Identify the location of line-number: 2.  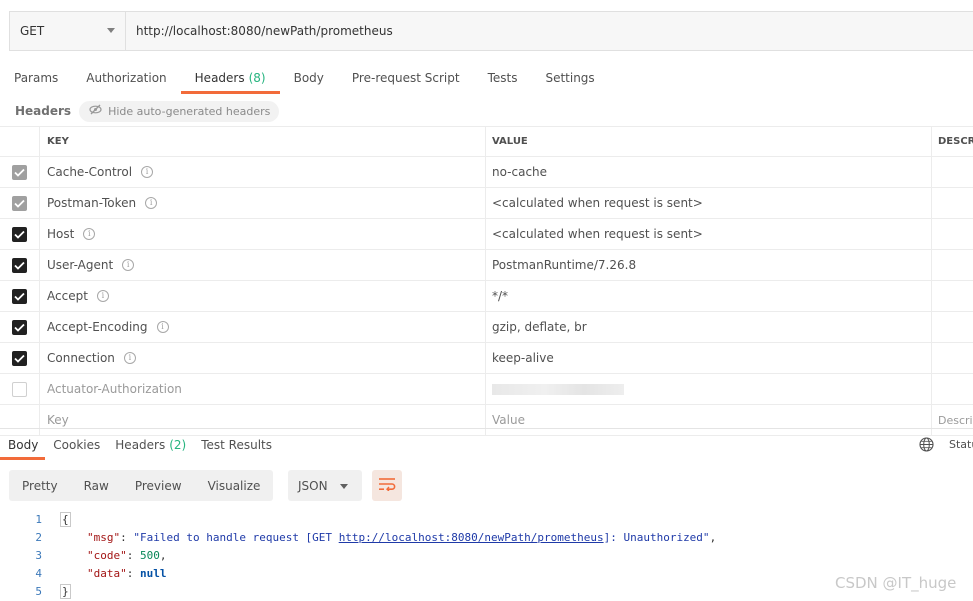
(38, 537).